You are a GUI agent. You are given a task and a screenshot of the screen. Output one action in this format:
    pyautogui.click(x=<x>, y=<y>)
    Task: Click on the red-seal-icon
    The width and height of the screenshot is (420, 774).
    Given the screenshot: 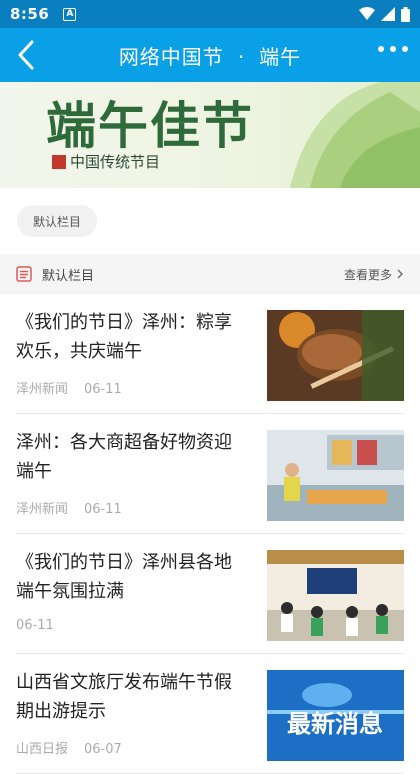 What is the action you would take?
    pyautogui.click(x=59, y=161)
    